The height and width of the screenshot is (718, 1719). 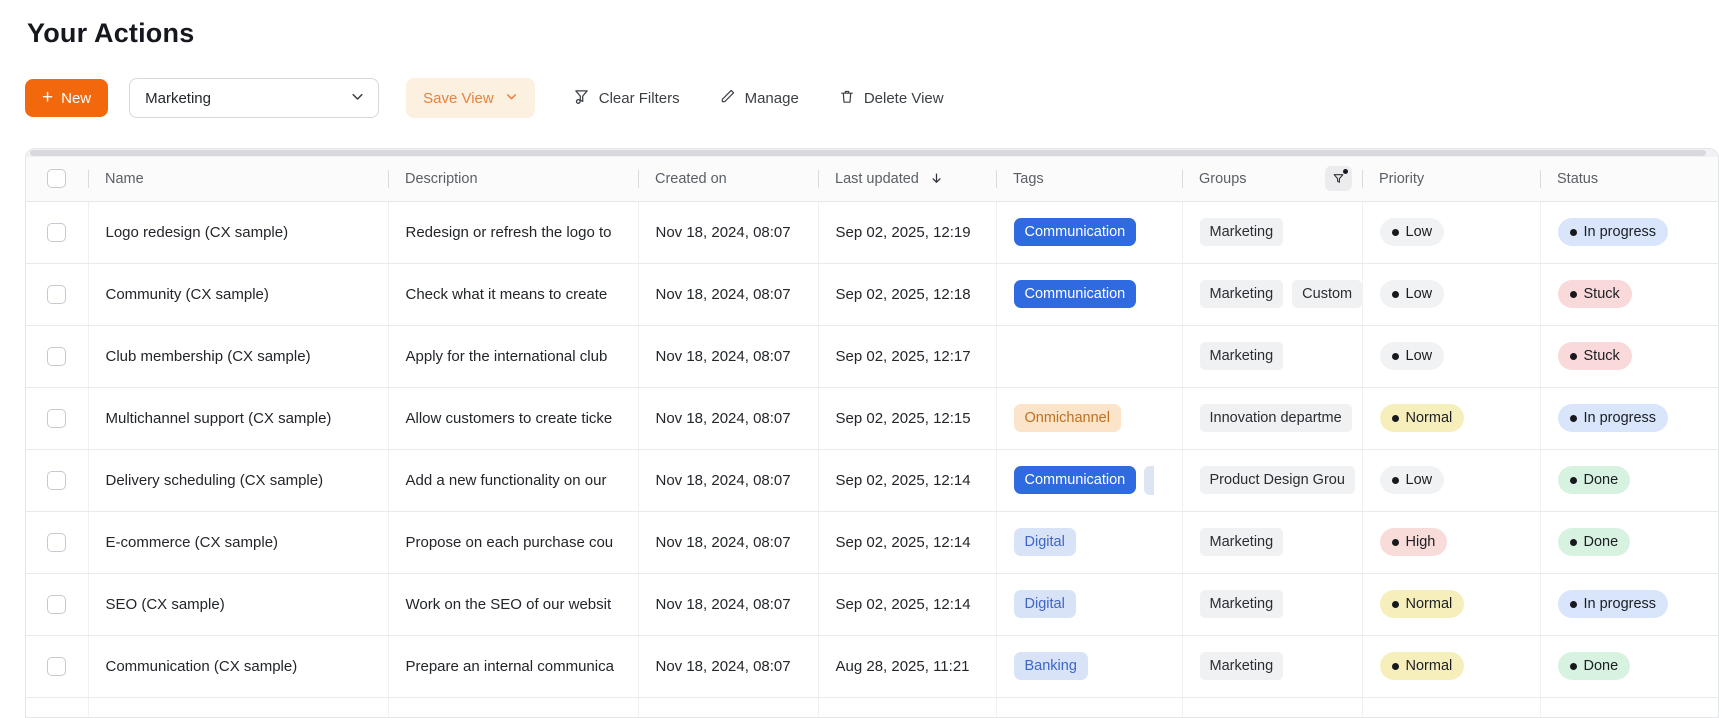 I want to click on cell-groups: Marketing Custom, so click(x=1271, y=294).